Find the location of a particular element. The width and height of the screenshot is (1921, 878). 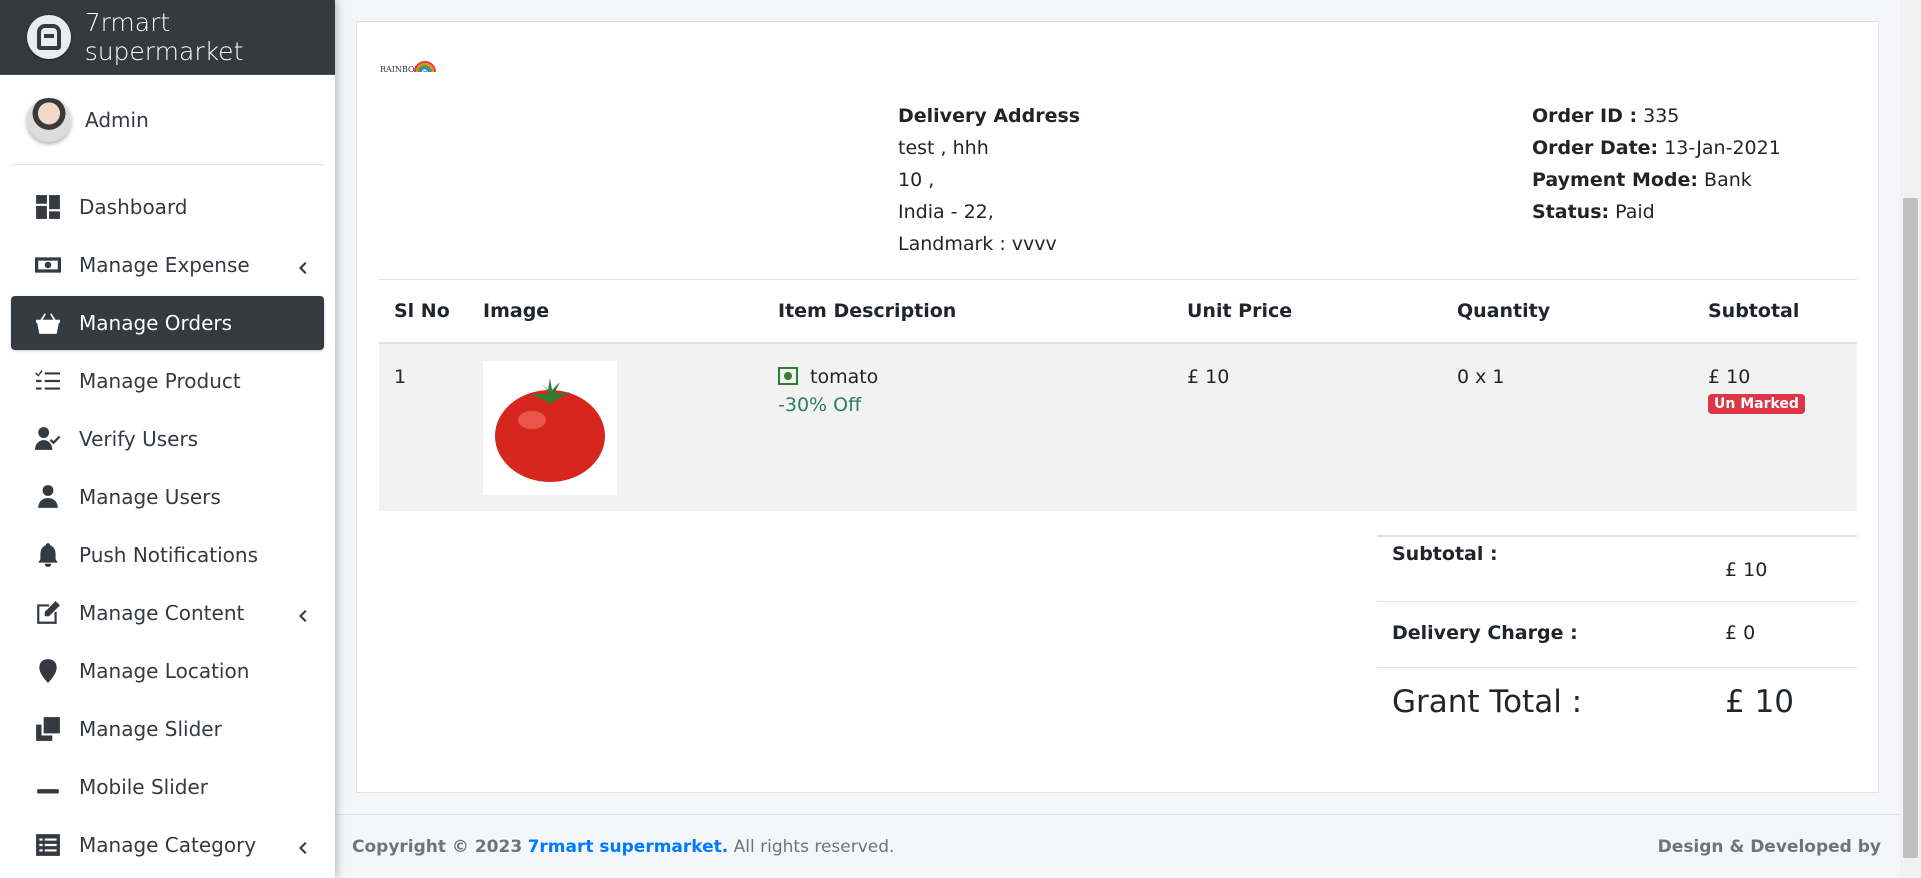

grand-total-value: £ 10 is located at coordinates (1760, 702).